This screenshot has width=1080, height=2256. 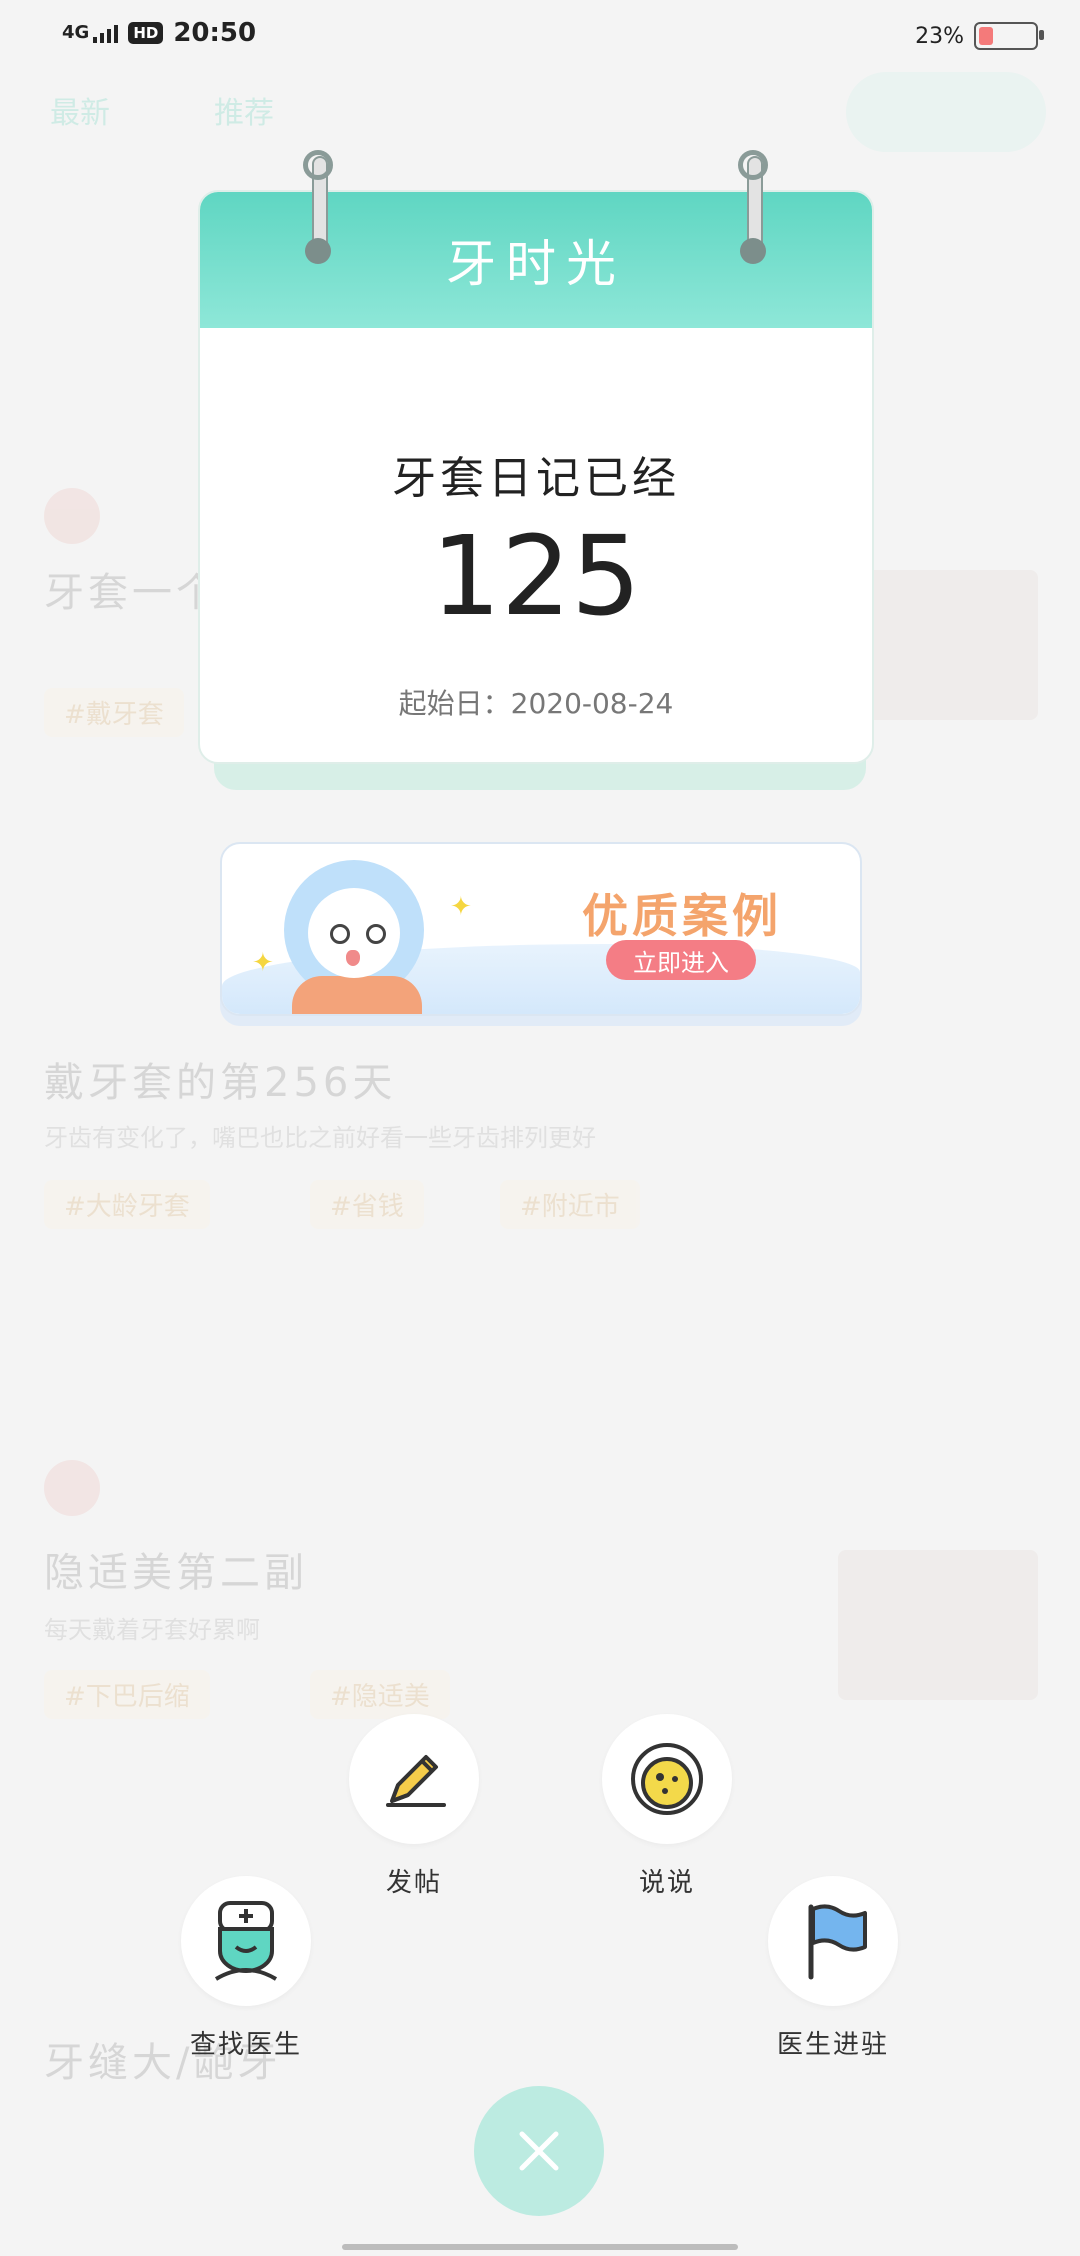 What do you see at coordinates (76, 32) in the screenshot?
I see `network-indicator: 4G` at bounding box center [76, 32].